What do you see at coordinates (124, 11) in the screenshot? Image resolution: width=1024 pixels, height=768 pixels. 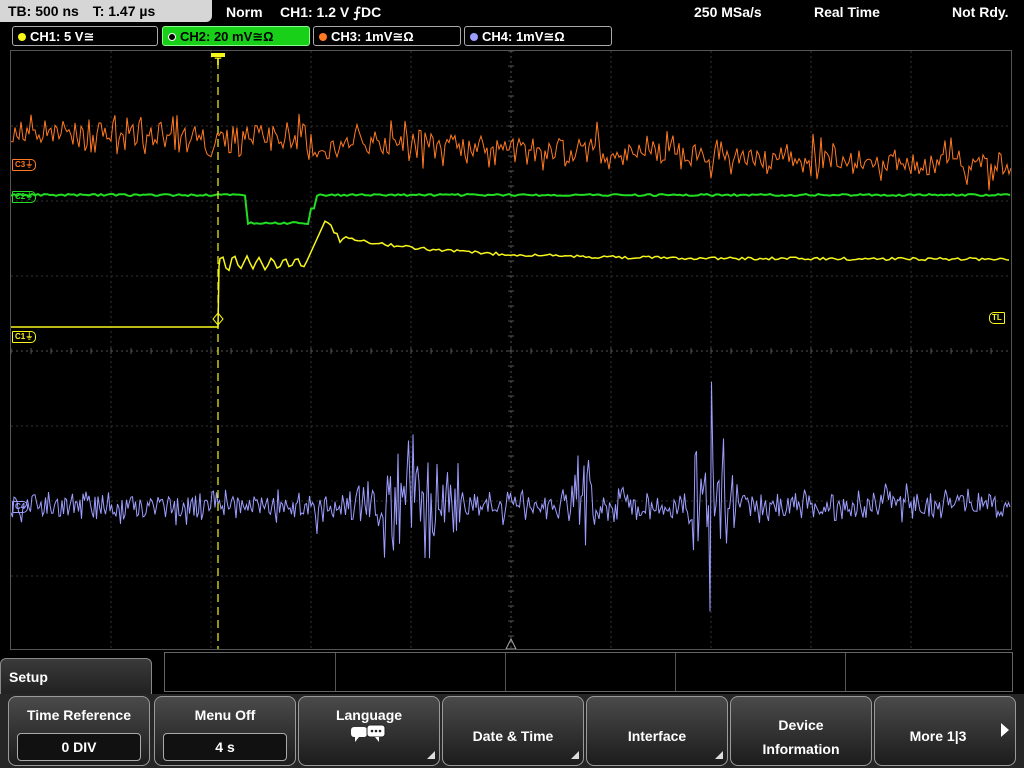 I see `trigger-time-value: T: 1.47 µs` at bounding box center [124, 11].